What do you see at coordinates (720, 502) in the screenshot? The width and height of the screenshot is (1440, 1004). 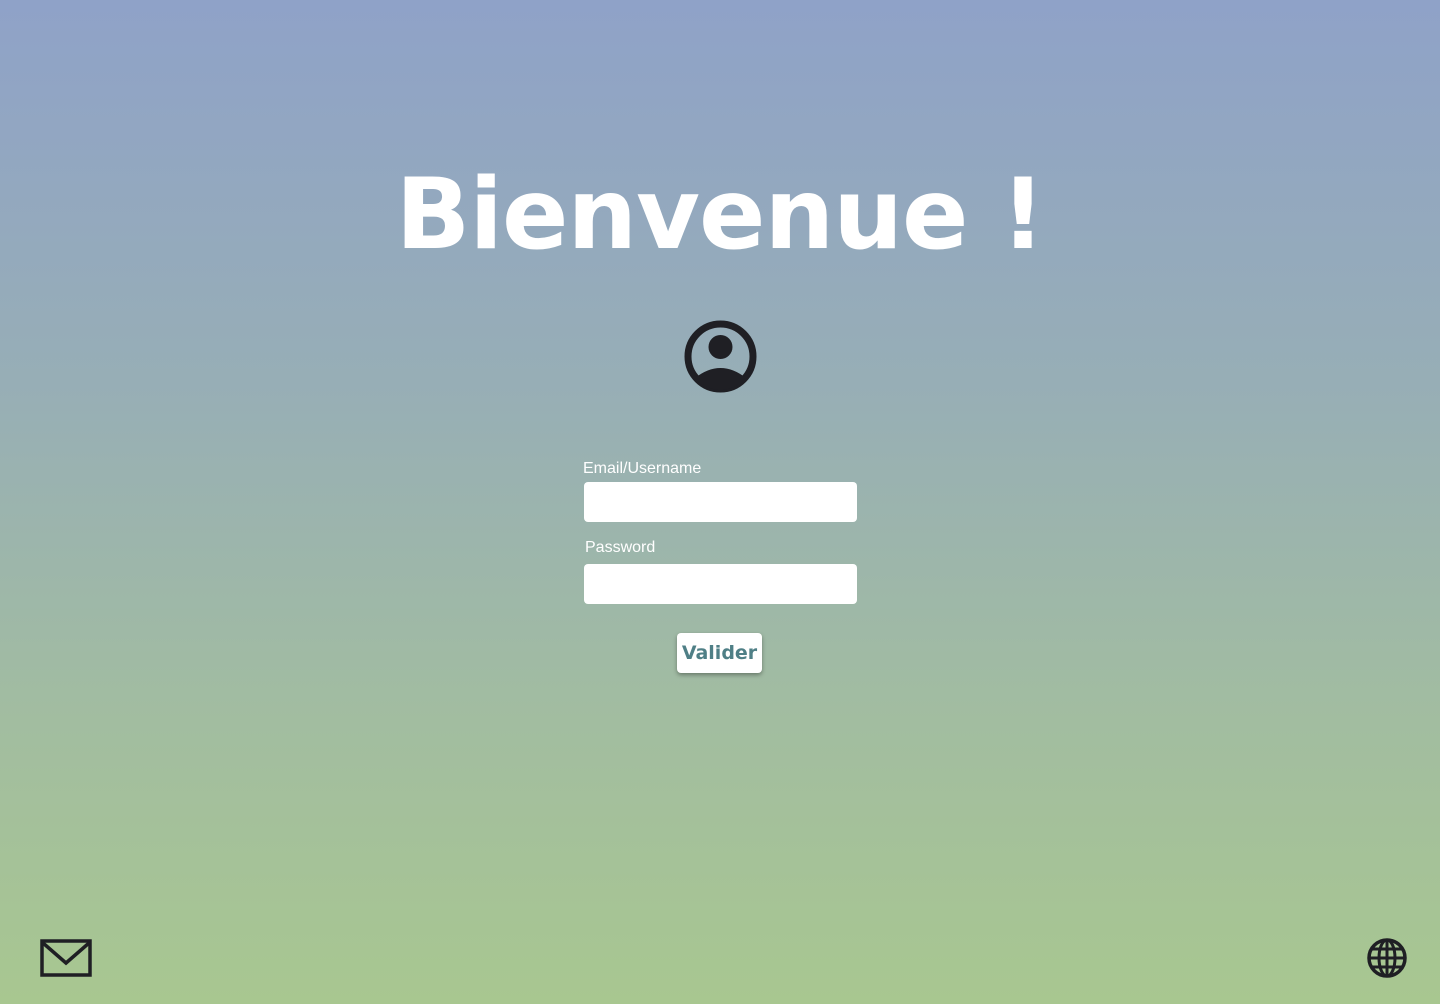 I see `email-username-input` at bounding box center [720, 502].